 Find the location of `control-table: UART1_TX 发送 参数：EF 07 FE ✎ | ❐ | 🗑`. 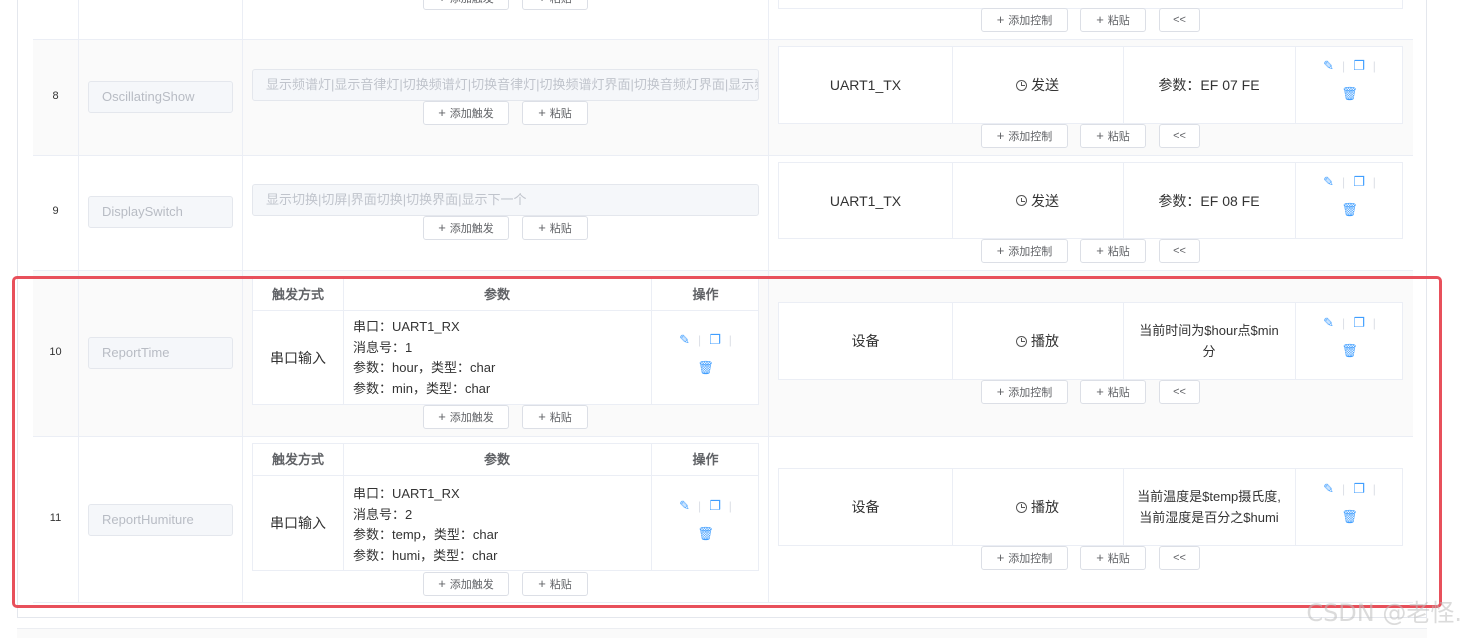

control-table: UART1_TX 发送 参数：EF 07 FE ✎ | ❐ | 🗑 is located at coordinates (1090, 85).